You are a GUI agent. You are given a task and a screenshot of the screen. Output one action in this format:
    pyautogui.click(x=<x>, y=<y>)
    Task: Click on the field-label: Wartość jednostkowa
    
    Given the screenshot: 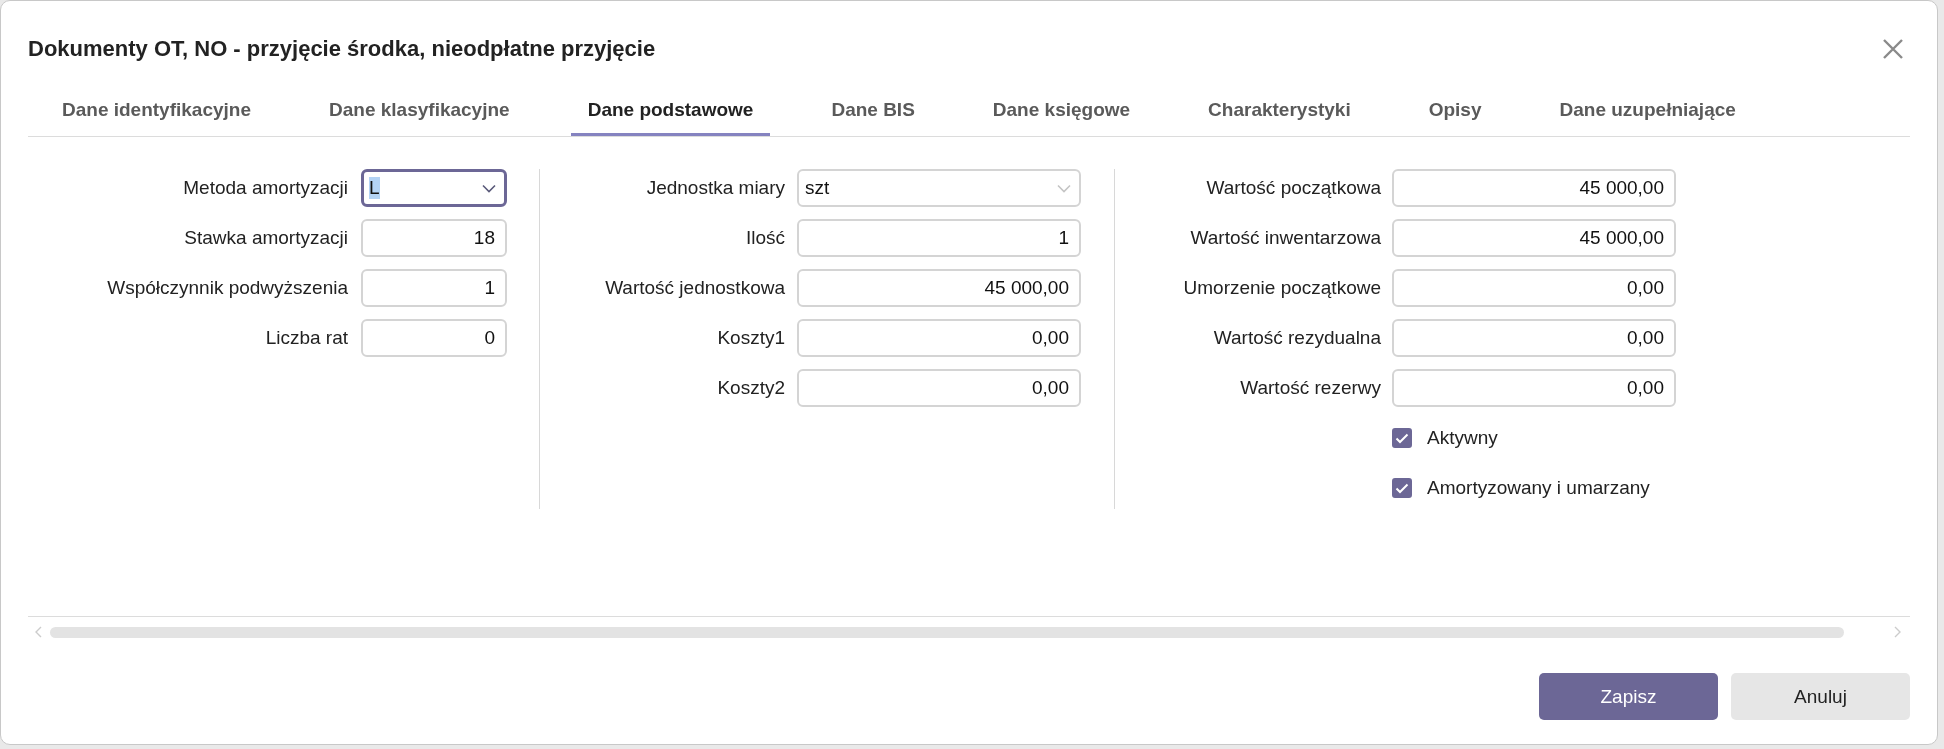 What is the action you would take?
    pyautogui.click(x=694, y=288)
    